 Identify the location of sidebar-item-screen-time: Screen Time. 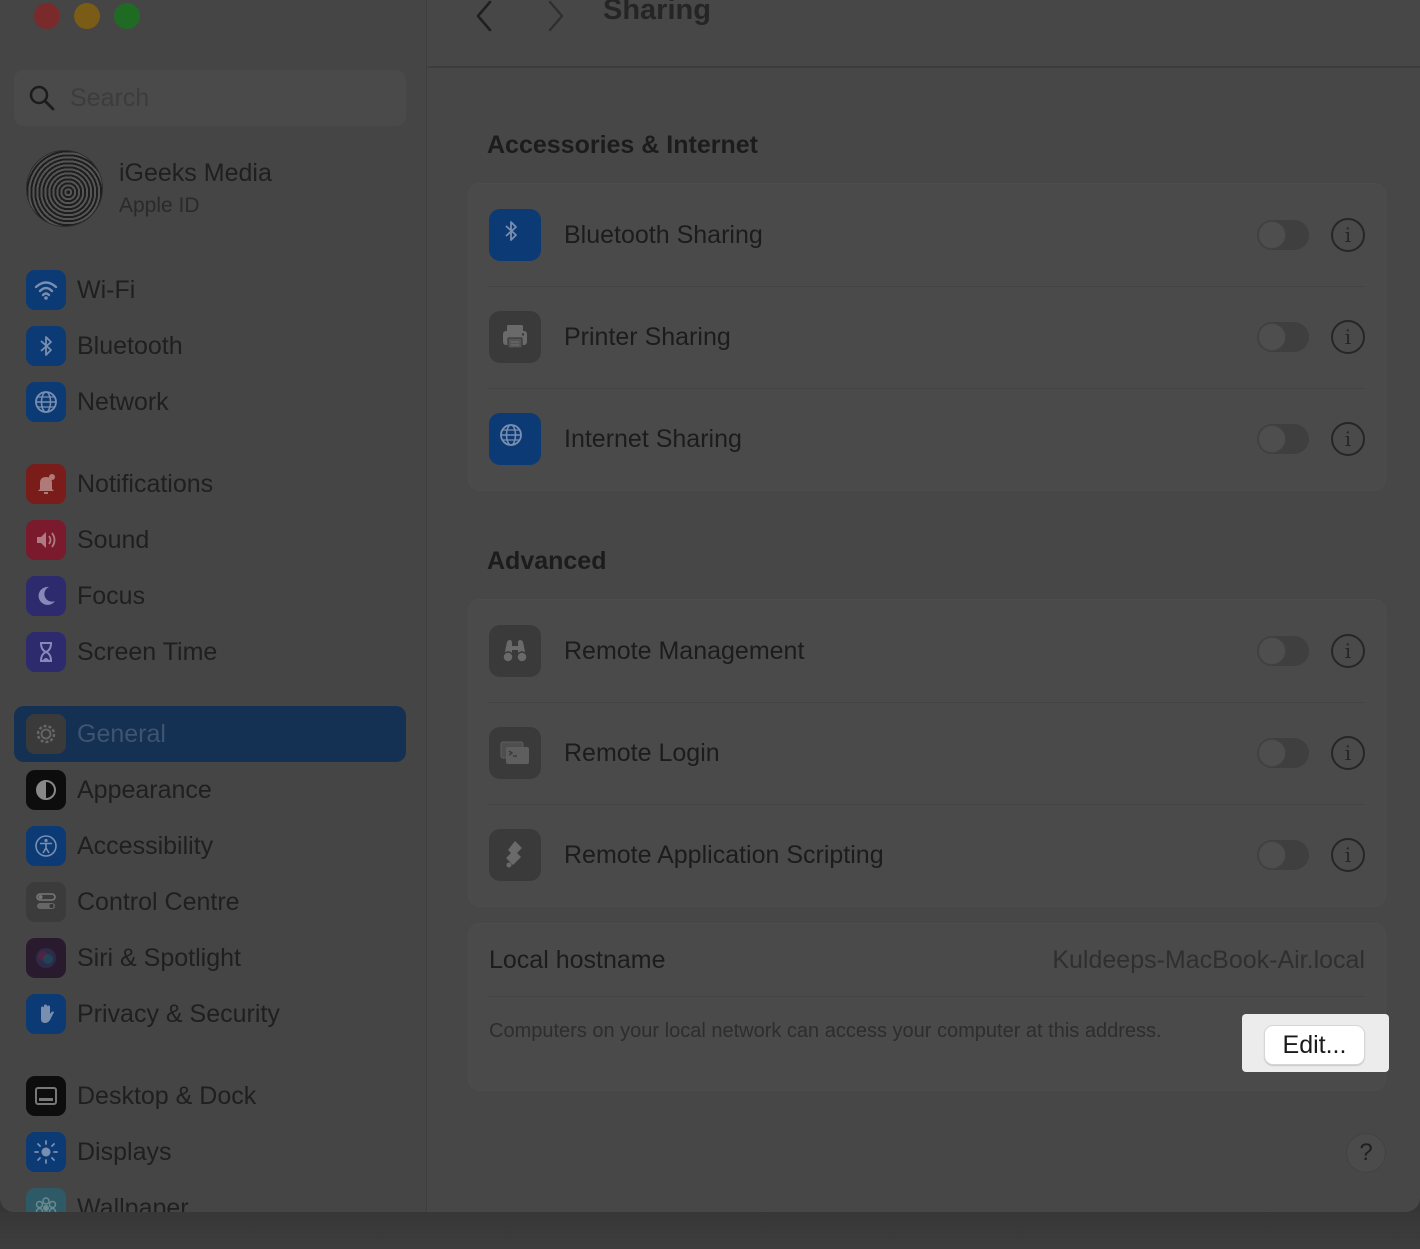
(210, 652).